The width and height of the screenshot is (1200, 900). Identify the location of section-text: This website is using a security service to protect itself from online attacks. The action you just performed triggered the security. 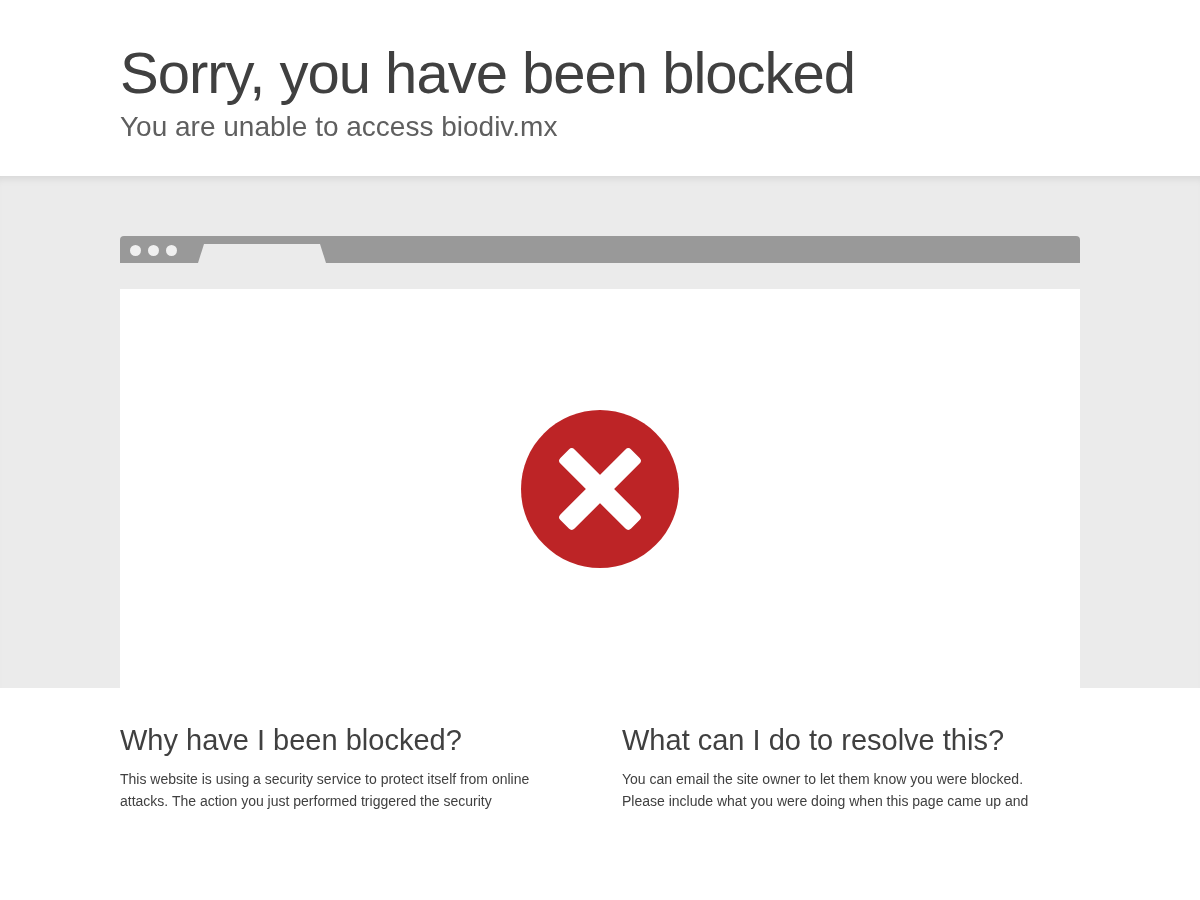
(325, 790).